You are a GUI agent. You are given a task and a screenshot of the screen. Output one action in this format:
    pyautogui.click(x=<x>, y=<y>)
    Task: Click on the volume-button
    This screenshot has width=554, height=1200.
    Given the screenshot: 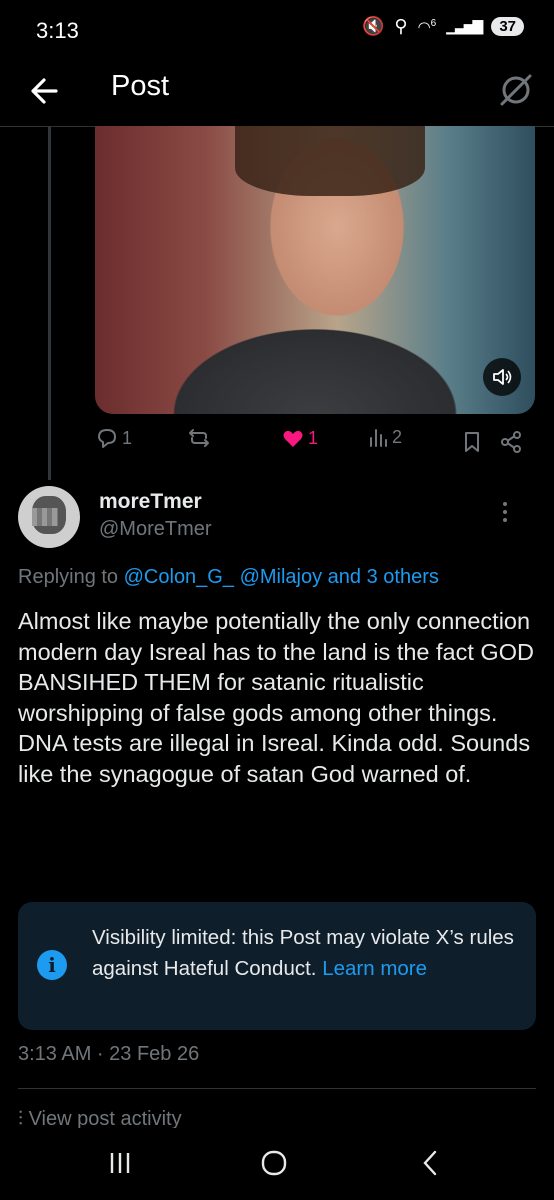 What is the action you would take?
    pyautogui.click(x=502, y=377)
    